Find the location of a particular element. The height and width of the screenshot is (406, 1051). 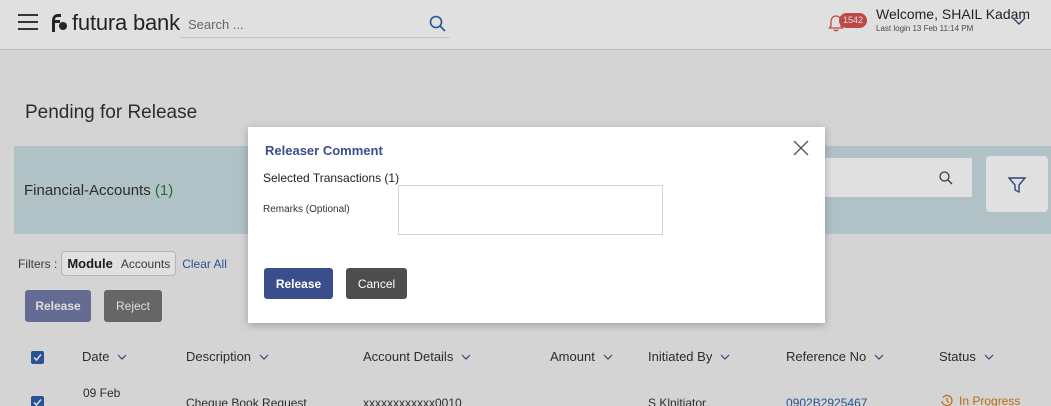

remarks-field is located at coordinates (530, 210).